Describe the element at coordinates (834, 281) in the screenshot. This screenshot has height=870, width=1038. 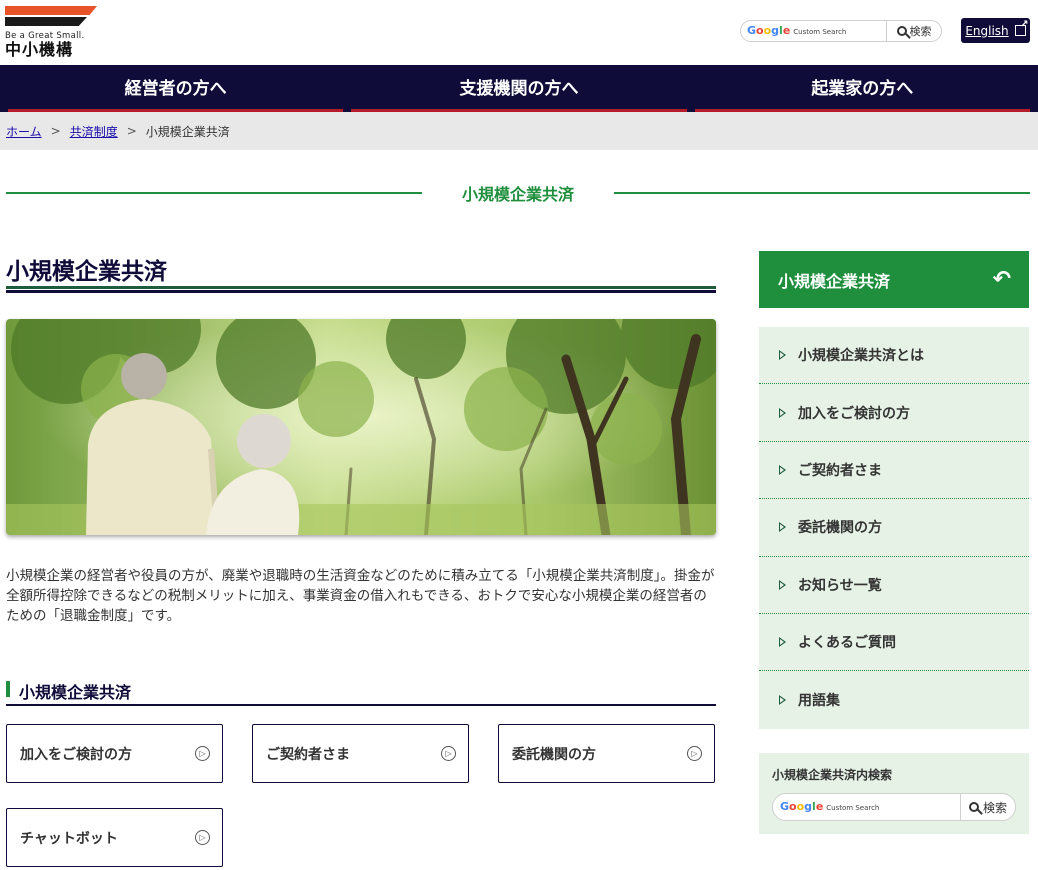
I see `sidebar-heading-text: 小規模企業共済` at that location.